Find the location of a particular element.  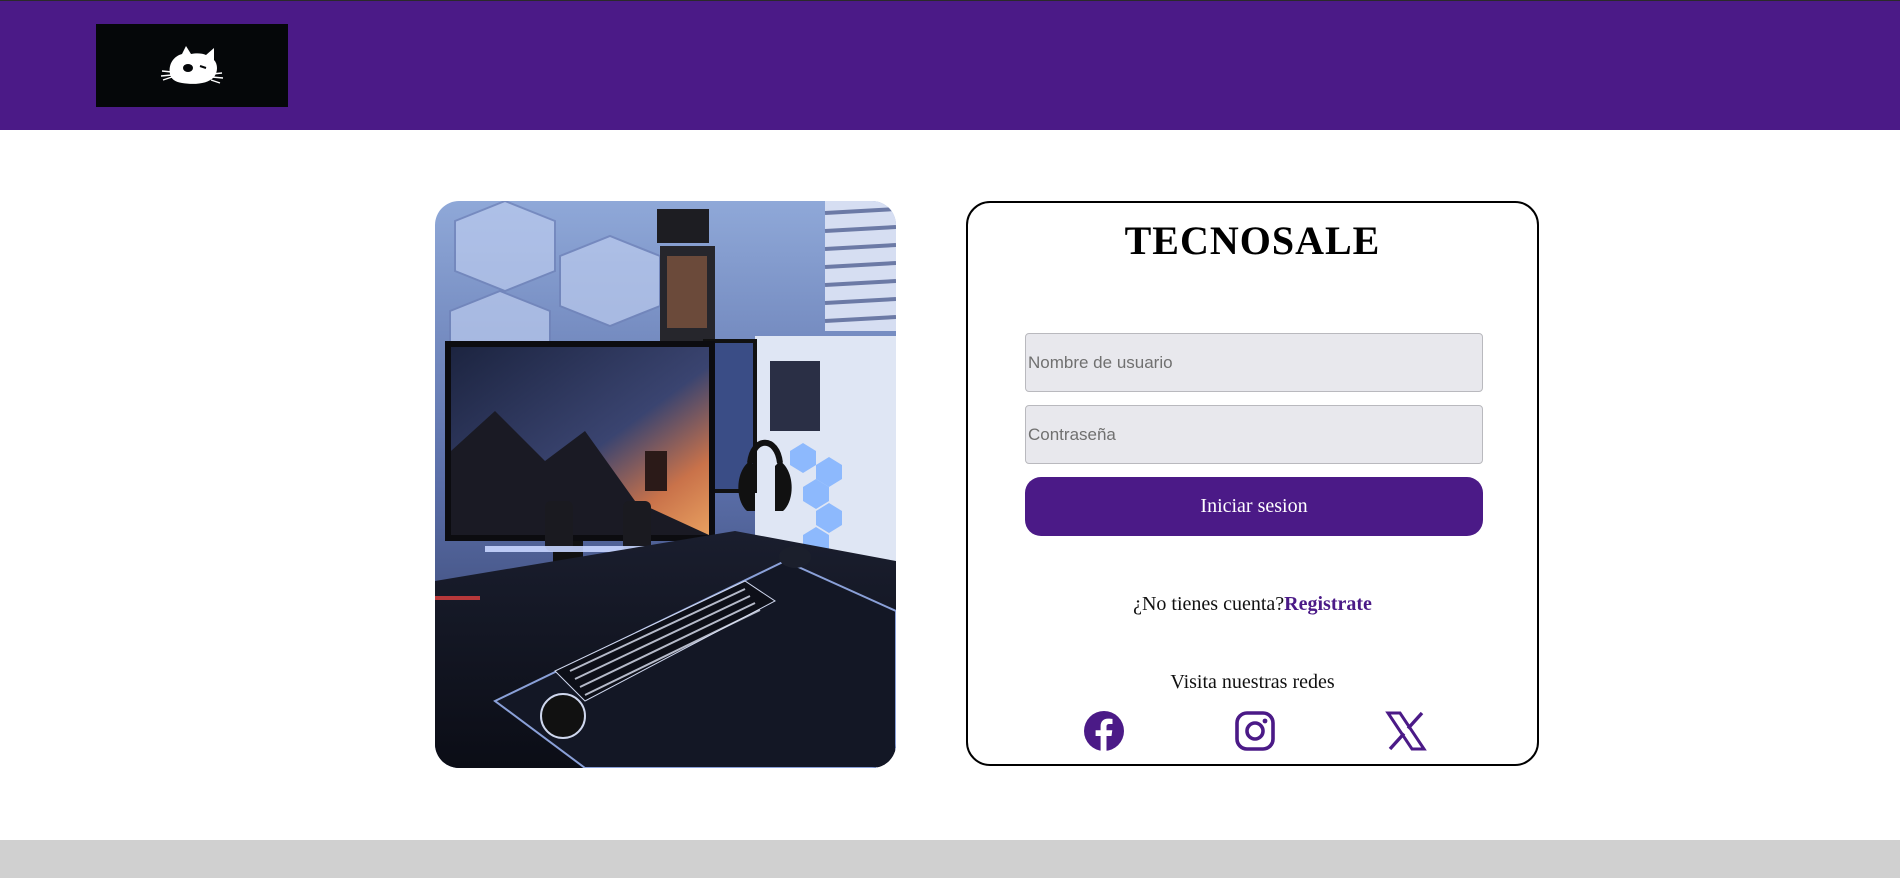

logo is located at coordinates (192, 65).